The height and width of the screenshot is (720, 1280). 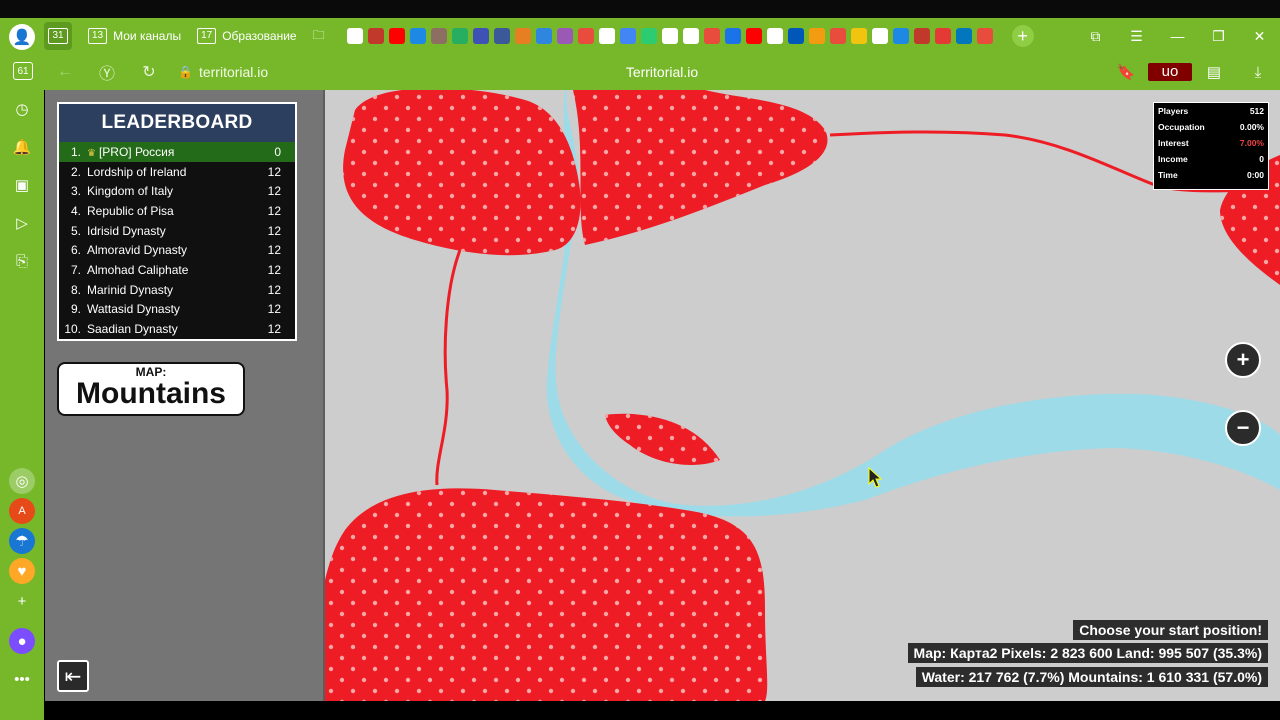 What do you see at coordinates (22, 541) in the screenshot?
I see `weather-app-icon: ☂` at bounding box center [22, 541].